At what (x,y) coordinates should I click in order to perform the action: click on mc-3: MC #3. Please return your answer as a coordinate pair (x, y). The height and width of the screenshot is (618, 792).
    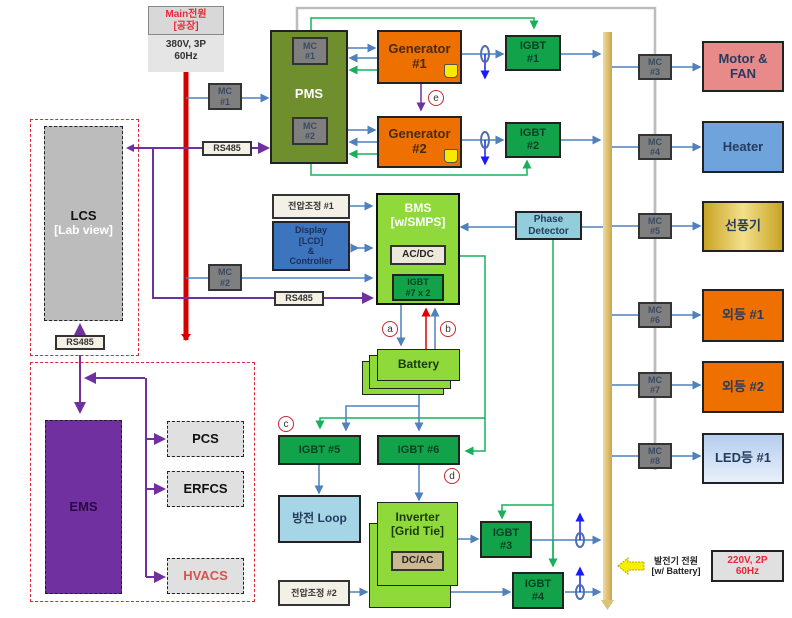
    Looking at the image, I should click on (655, 67).